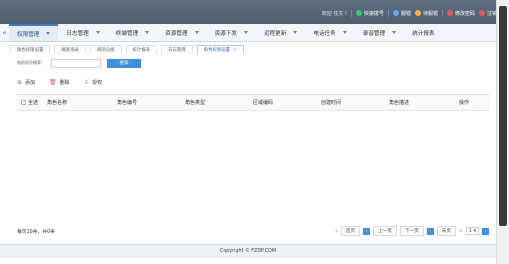  Describe the element at coordinates (30, 49) in the screenshot. I see `tab-role-permissions: 角色权限设置` at that location.